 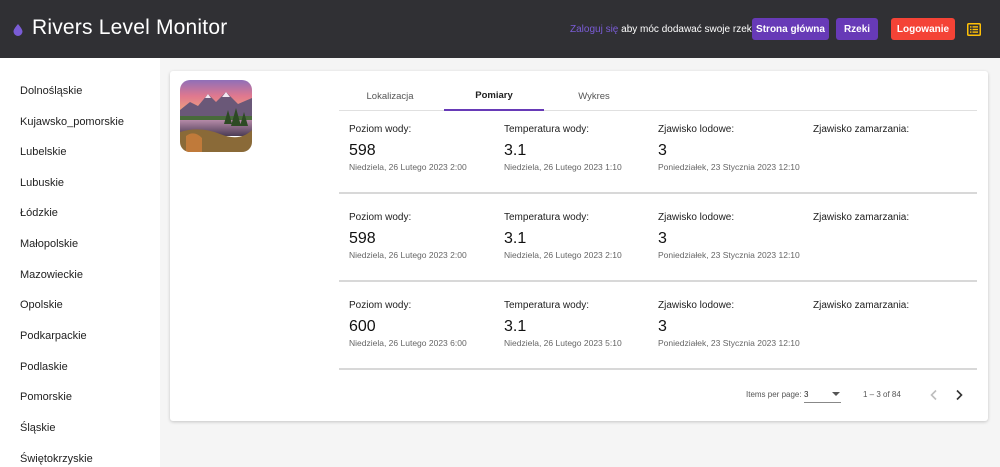 I want to click on water-temp-date: Niedziela, 26 Lutego 2023 2:10, so click(x=563, y=255).